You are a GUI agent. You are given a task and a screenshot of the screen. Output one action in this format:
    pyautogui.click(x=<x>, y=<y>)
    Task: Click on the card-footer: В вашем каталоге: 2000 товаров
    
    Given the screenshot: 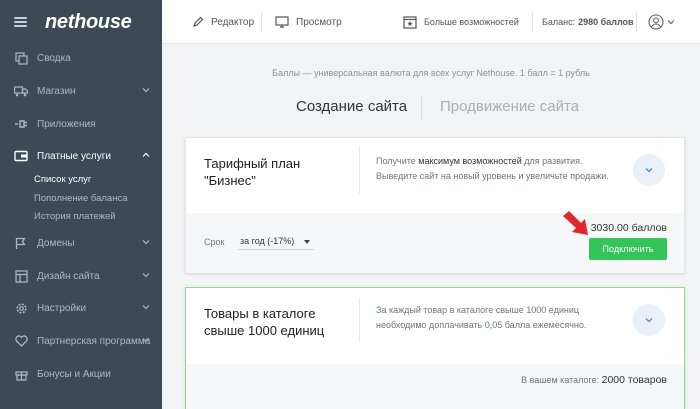 What is the action you would take?
    pyautogui.click(x=435, y=386)
    